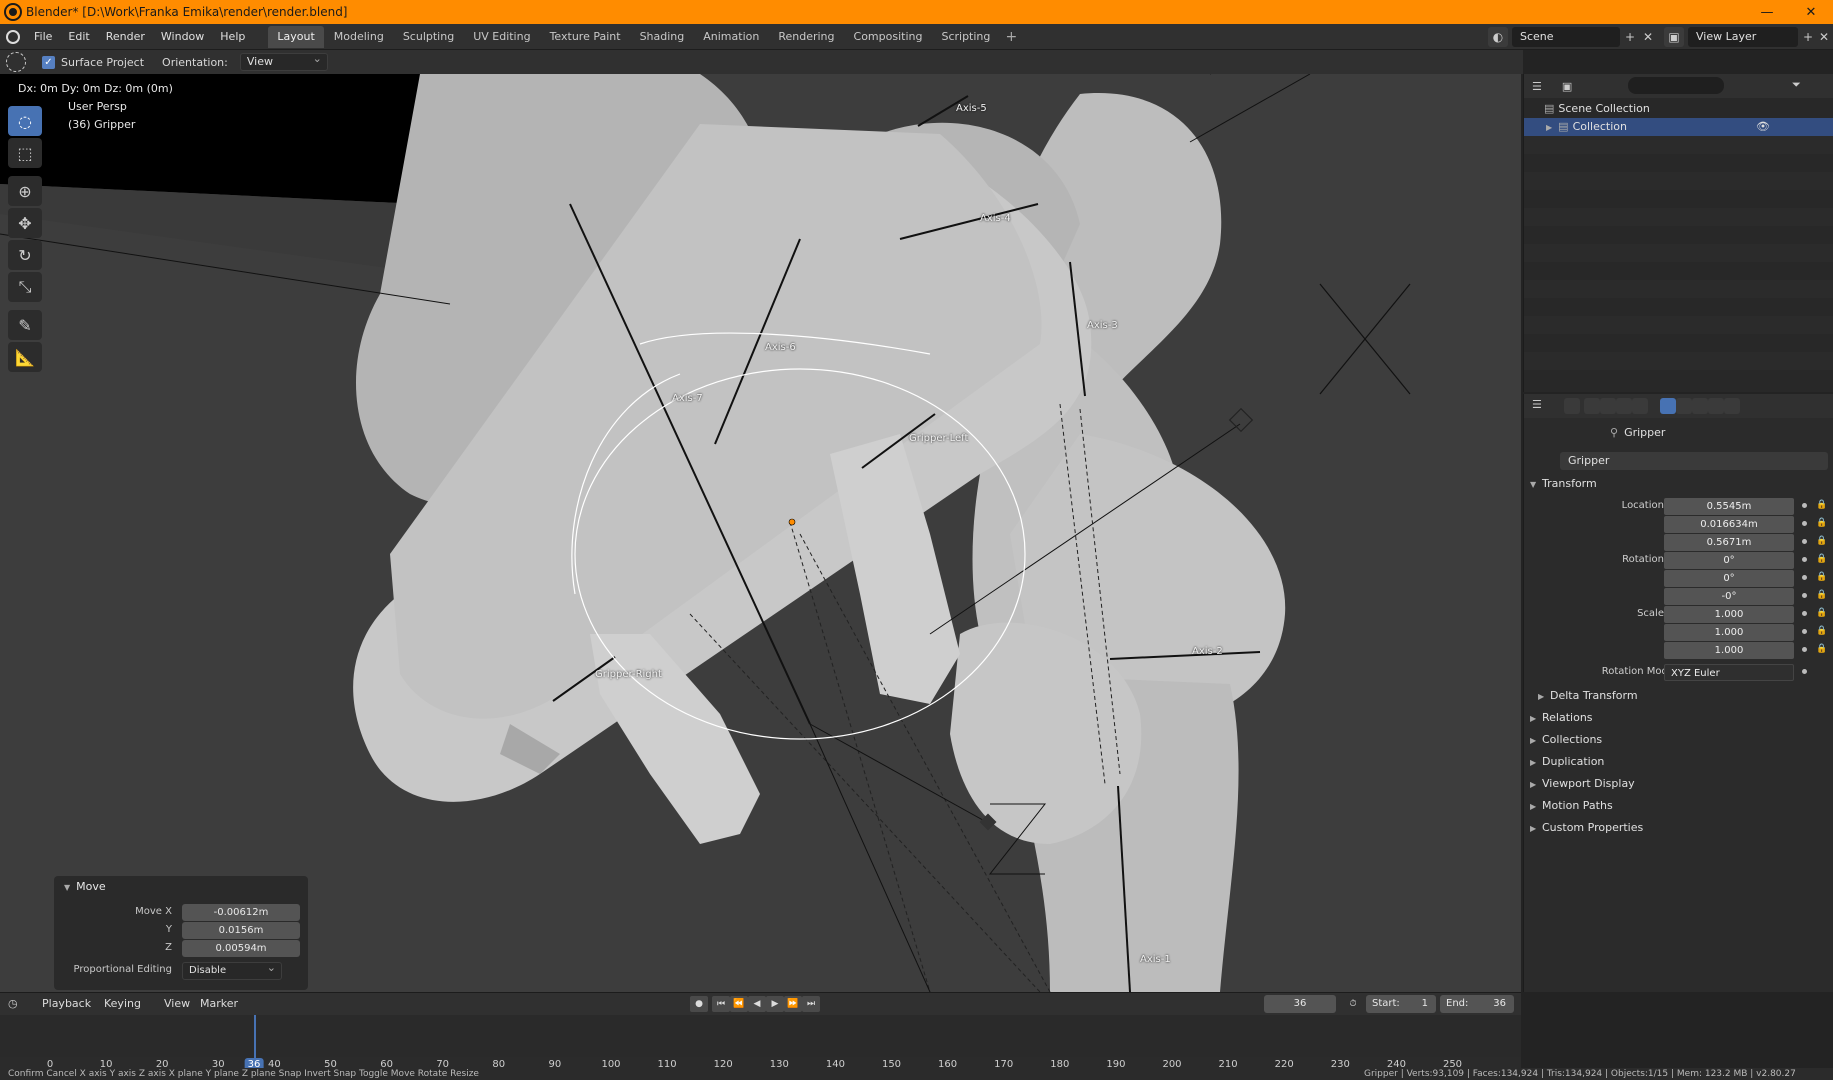 The image size is (1833, 1080). Describe the element at coordinates (1678, 109) in the screenshot. I see `outliner-scene-collection: ▤ Scene Collection` at that location.